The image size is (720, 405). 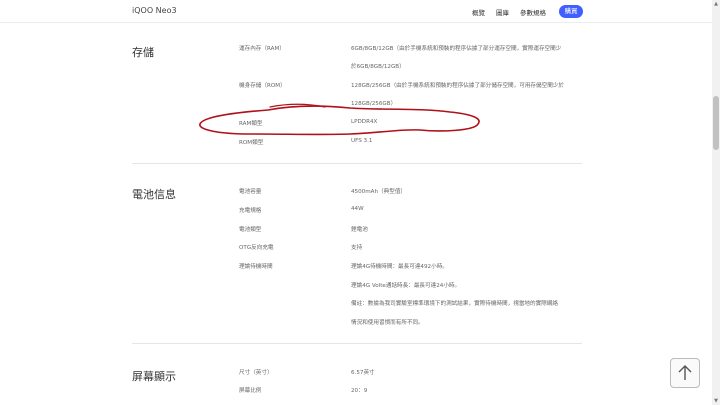 I want to click on spec-value: 支持, so click(x=357, y=248).